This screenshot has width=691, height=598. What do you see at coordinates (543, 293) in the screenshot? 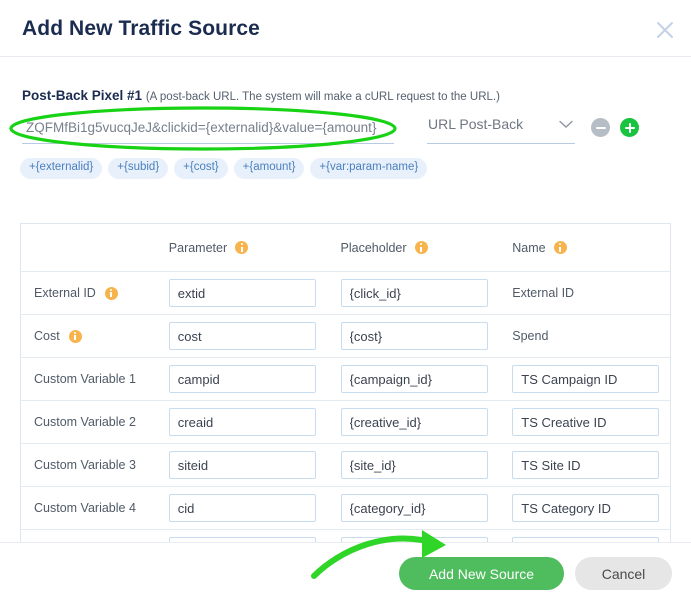
I see `row-name-text: External ID` at bounding box center [543, 293].